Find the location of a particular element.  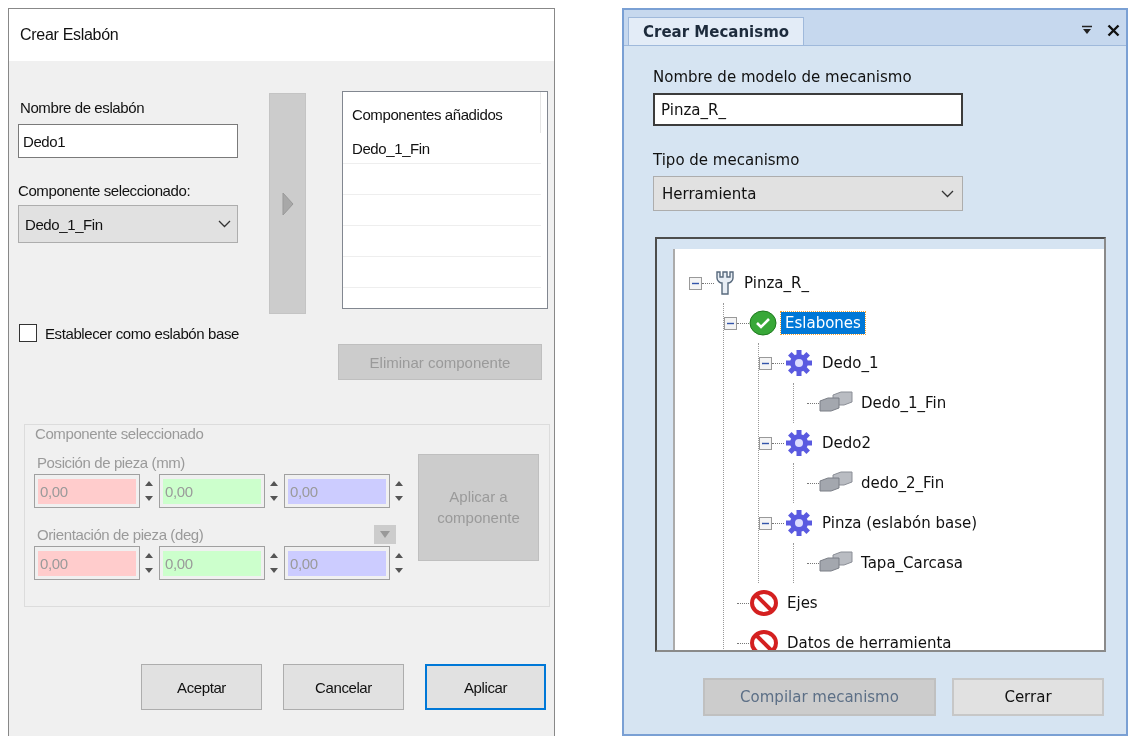

panel-button: Cerrar is located at coordinates (1028, 697).